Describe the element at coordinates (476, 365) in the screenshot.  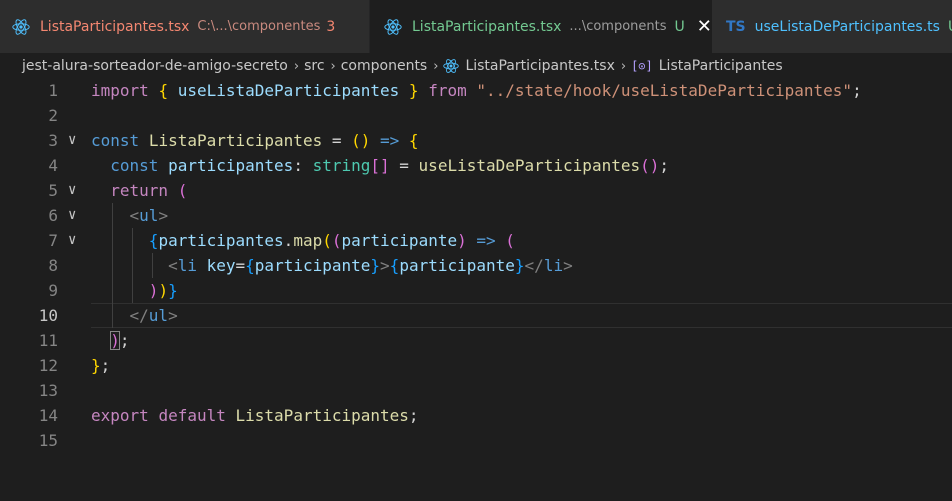
I see `code-line: 12 };` at that location.